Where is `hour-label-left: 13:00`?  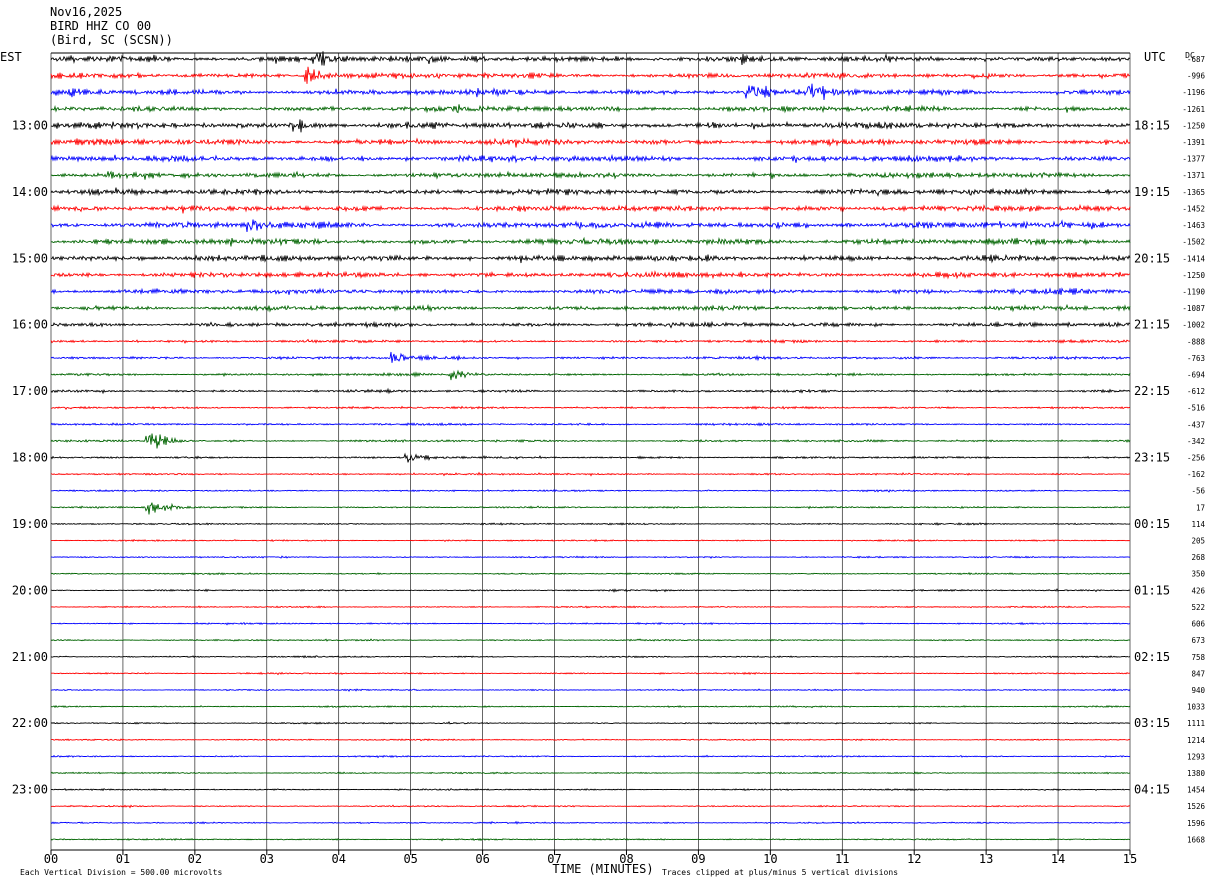 hour-label-left: 13:00 is located at coordinates (30, 125).